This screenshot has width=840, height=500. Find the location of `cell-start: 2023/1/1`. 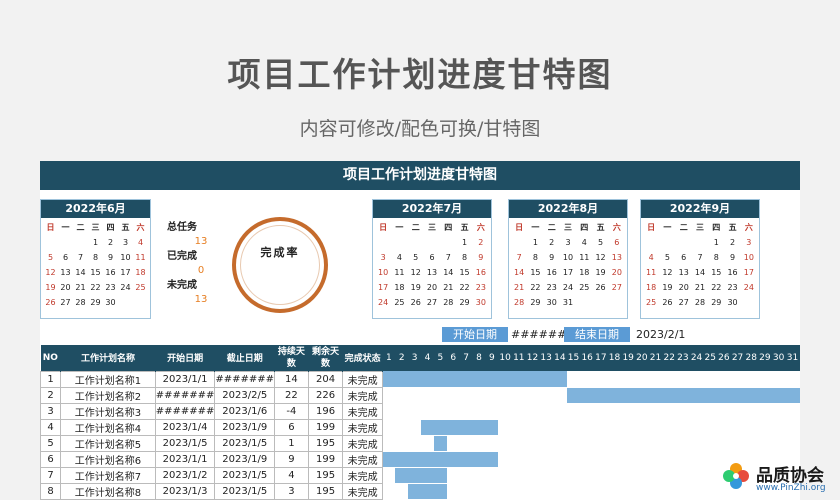

cell-start: 2023/1/1 is located at coordinates (185, 459).